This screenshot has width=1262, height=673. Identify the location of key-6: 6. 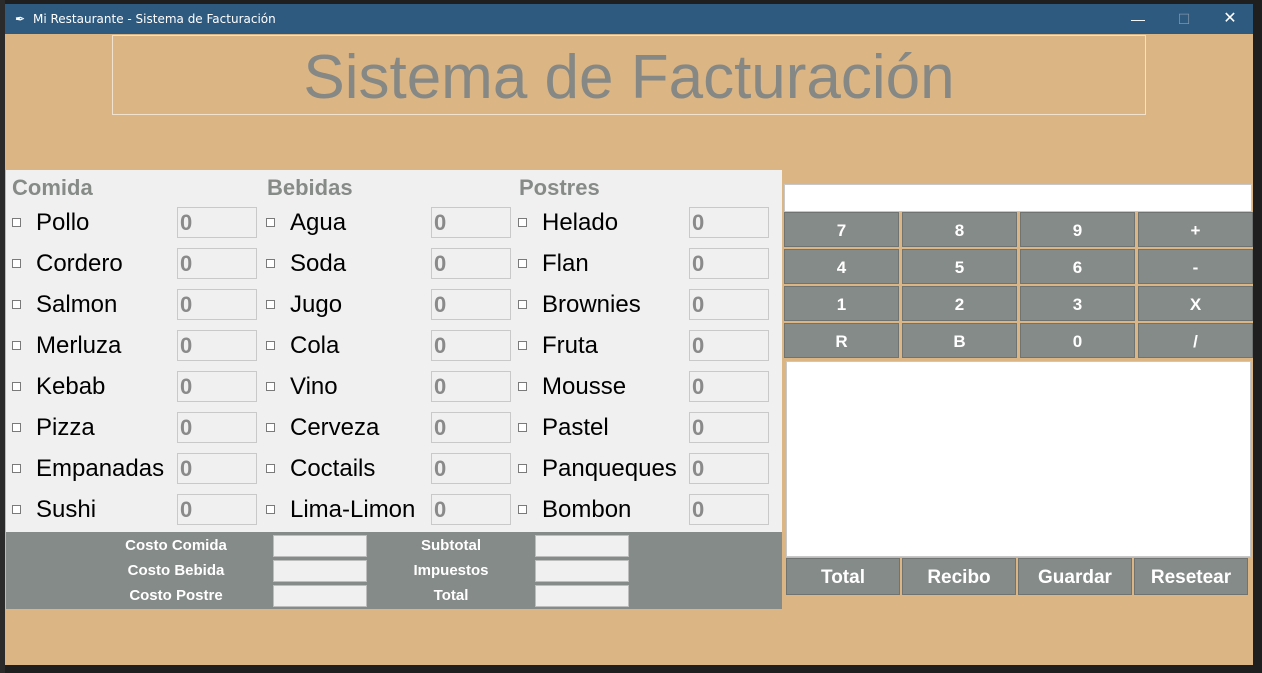
(1077, 266).